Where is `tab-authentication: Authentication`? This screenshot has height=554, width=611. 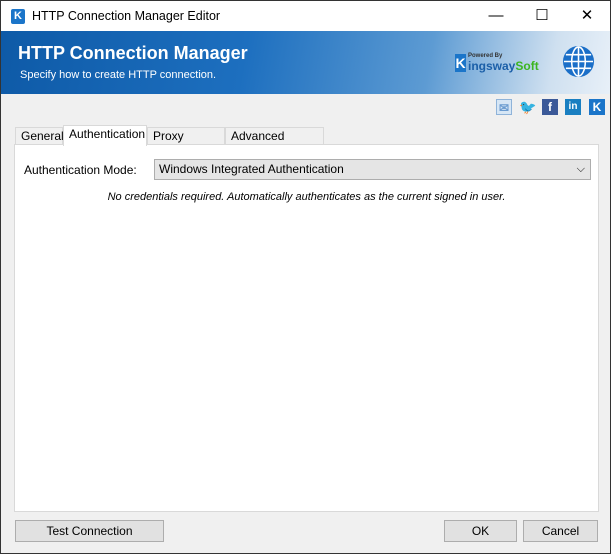 tab-authentication: Authentication is located at coordinates (105, 135).